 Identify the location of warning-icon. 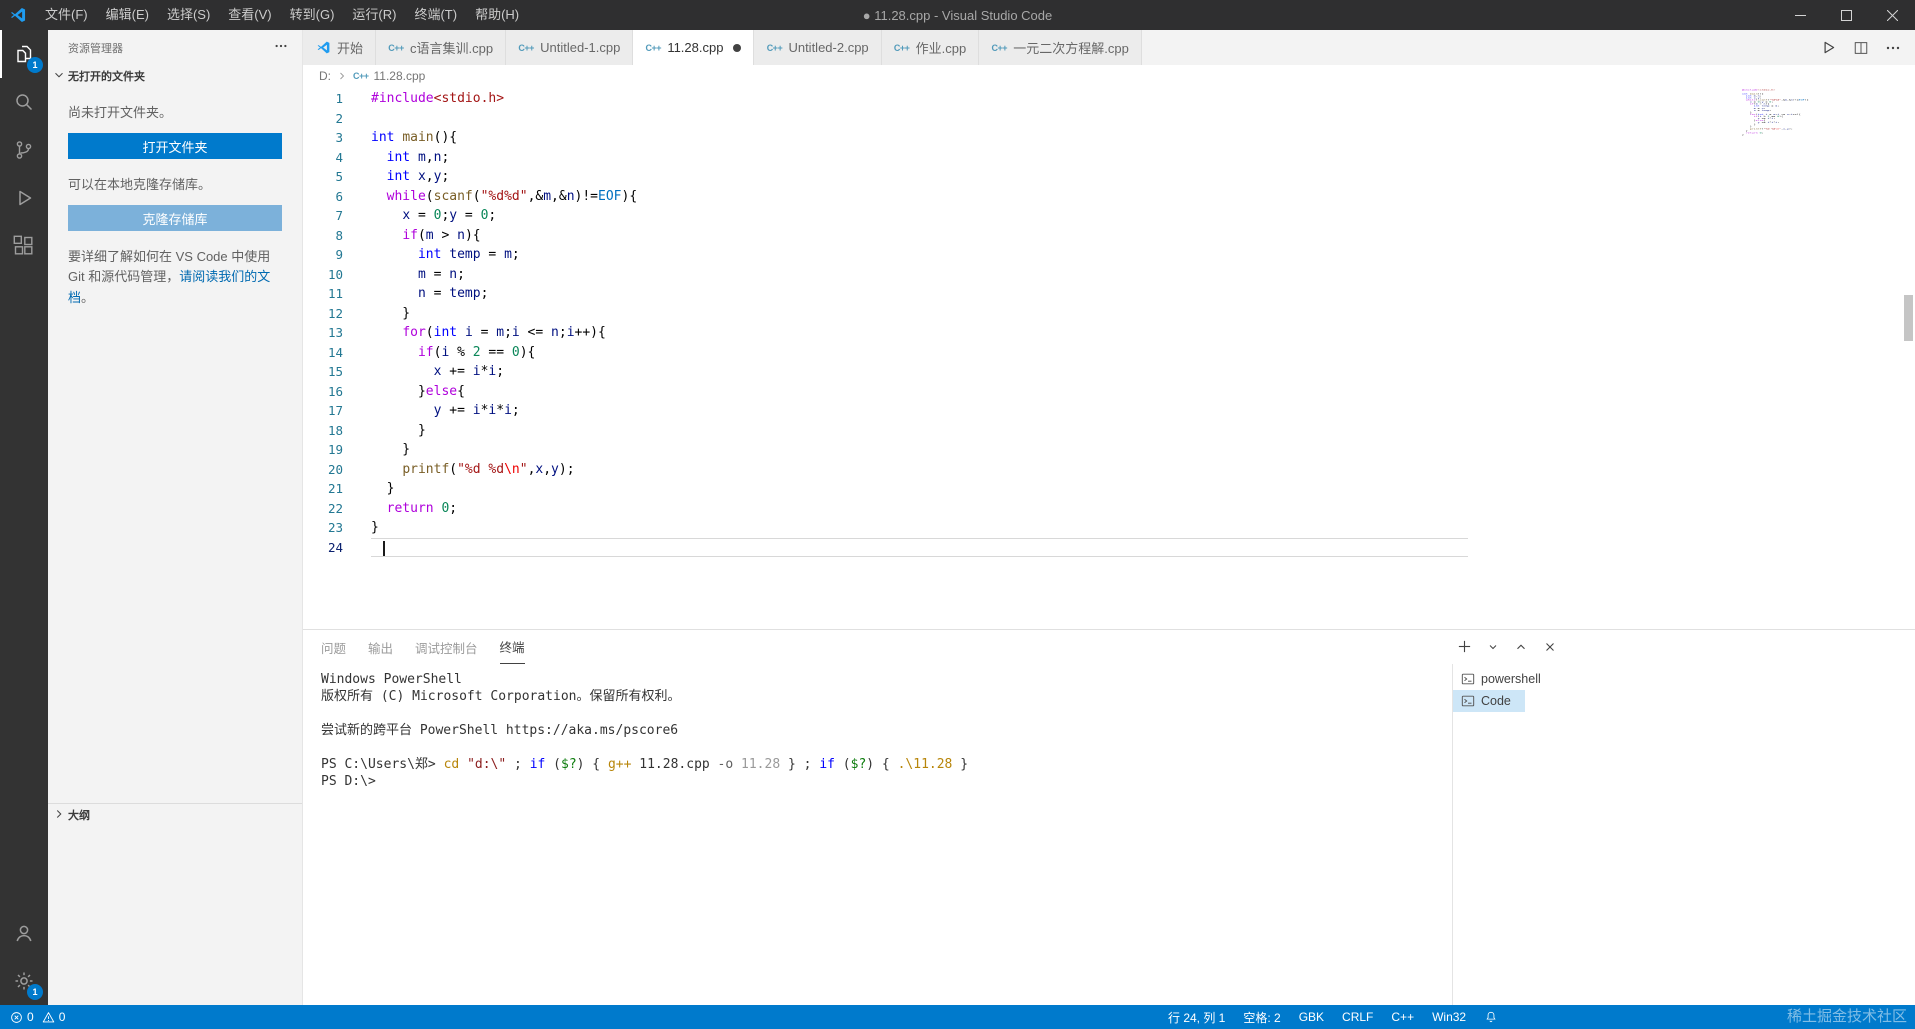
(48, 1017).